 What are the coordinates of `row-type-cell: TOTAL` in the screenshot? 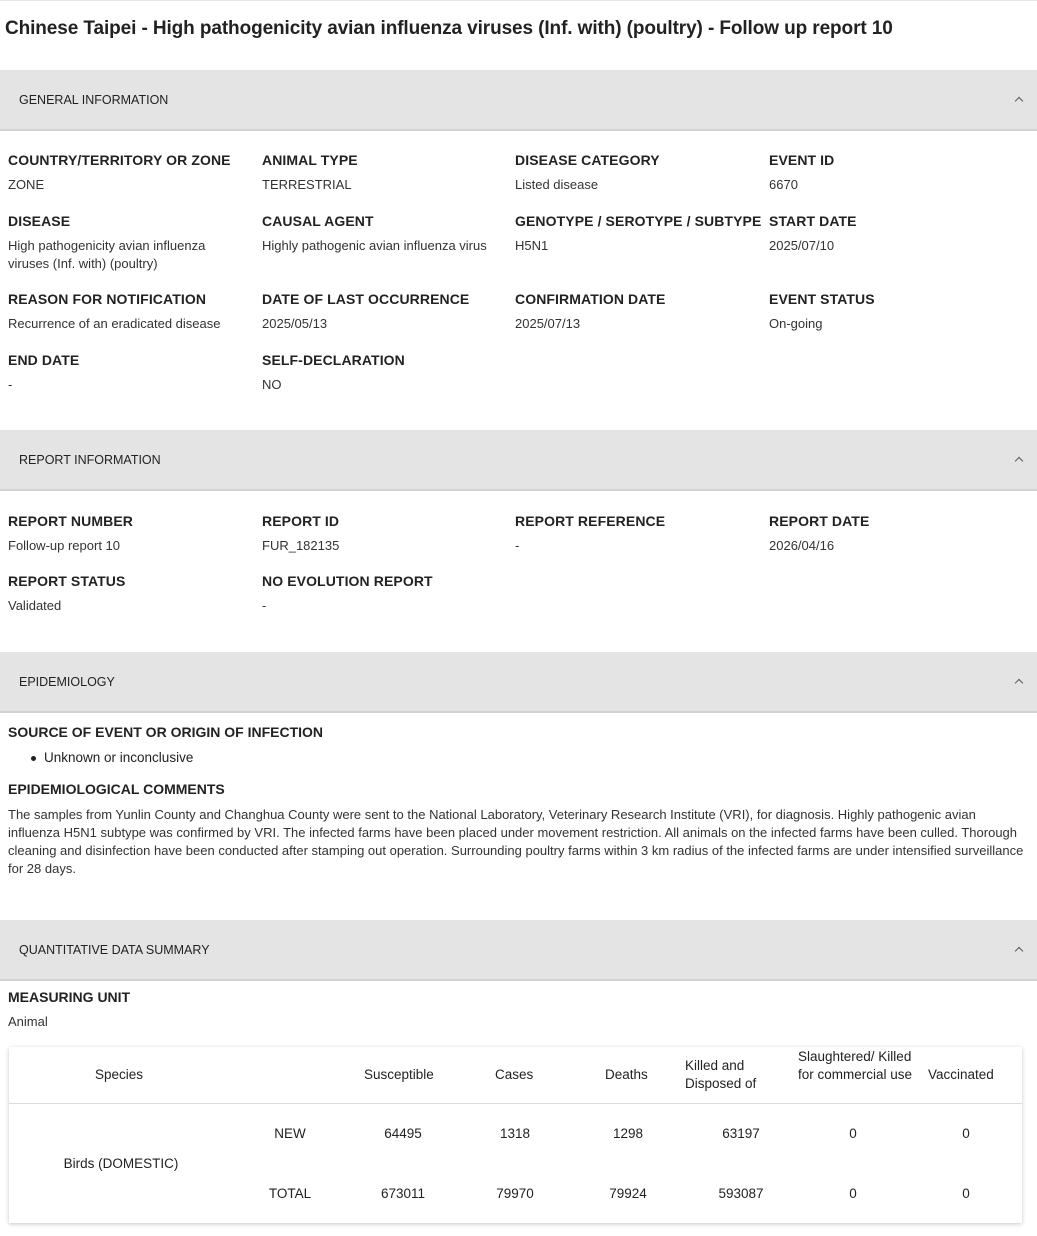 It's located at (290, 1193).